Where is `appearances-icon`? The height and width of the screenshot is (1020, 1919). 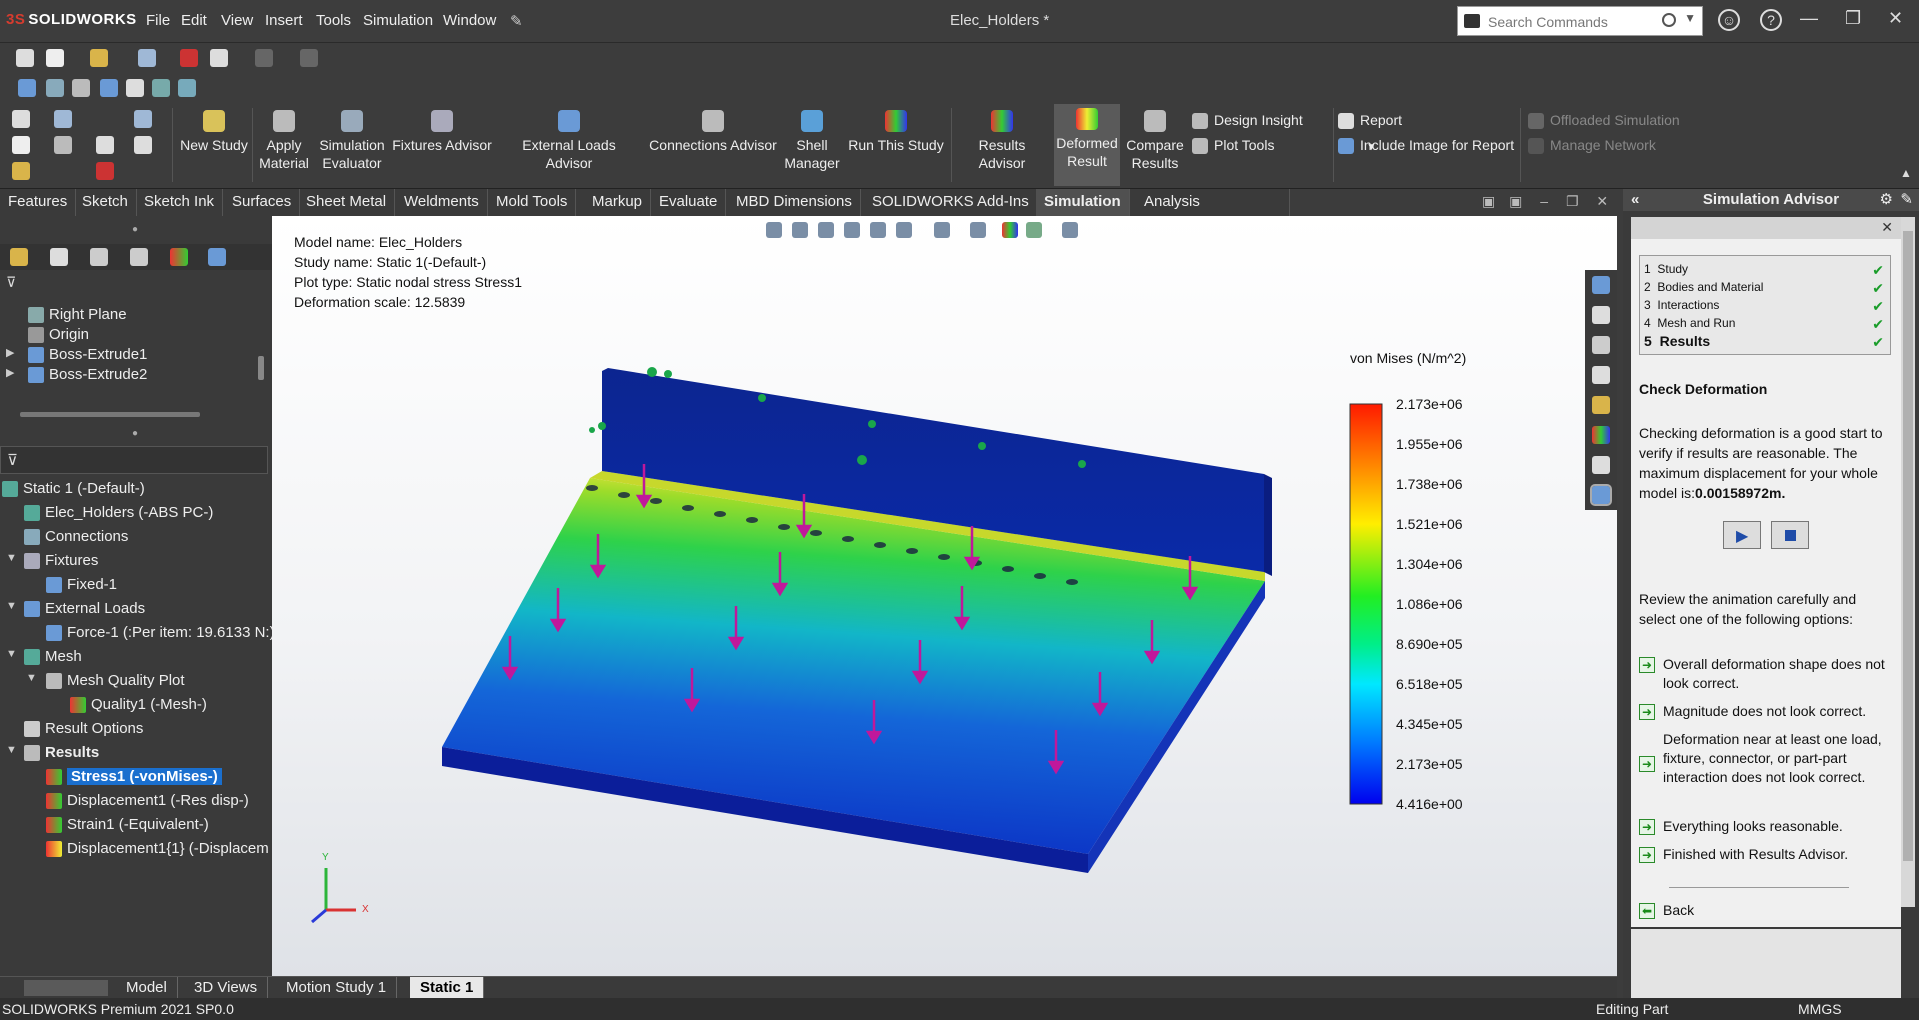
appearances-icon is located at coordinates (1601, 435).